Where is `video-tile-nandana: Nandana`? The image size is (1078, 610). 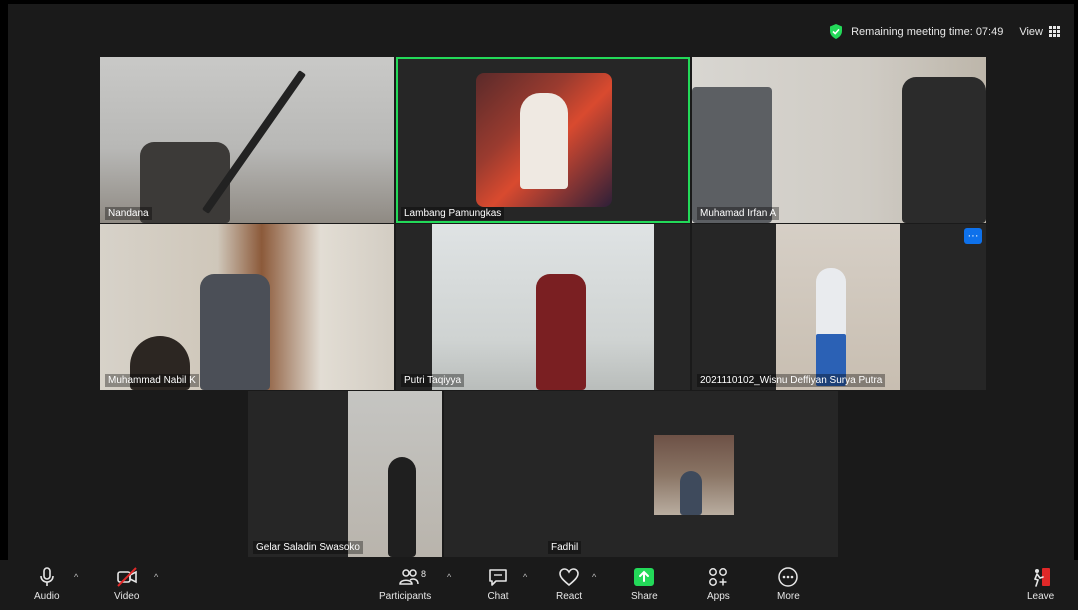
video-tile-nandana: Nandana is located at coordinates (247, 140).